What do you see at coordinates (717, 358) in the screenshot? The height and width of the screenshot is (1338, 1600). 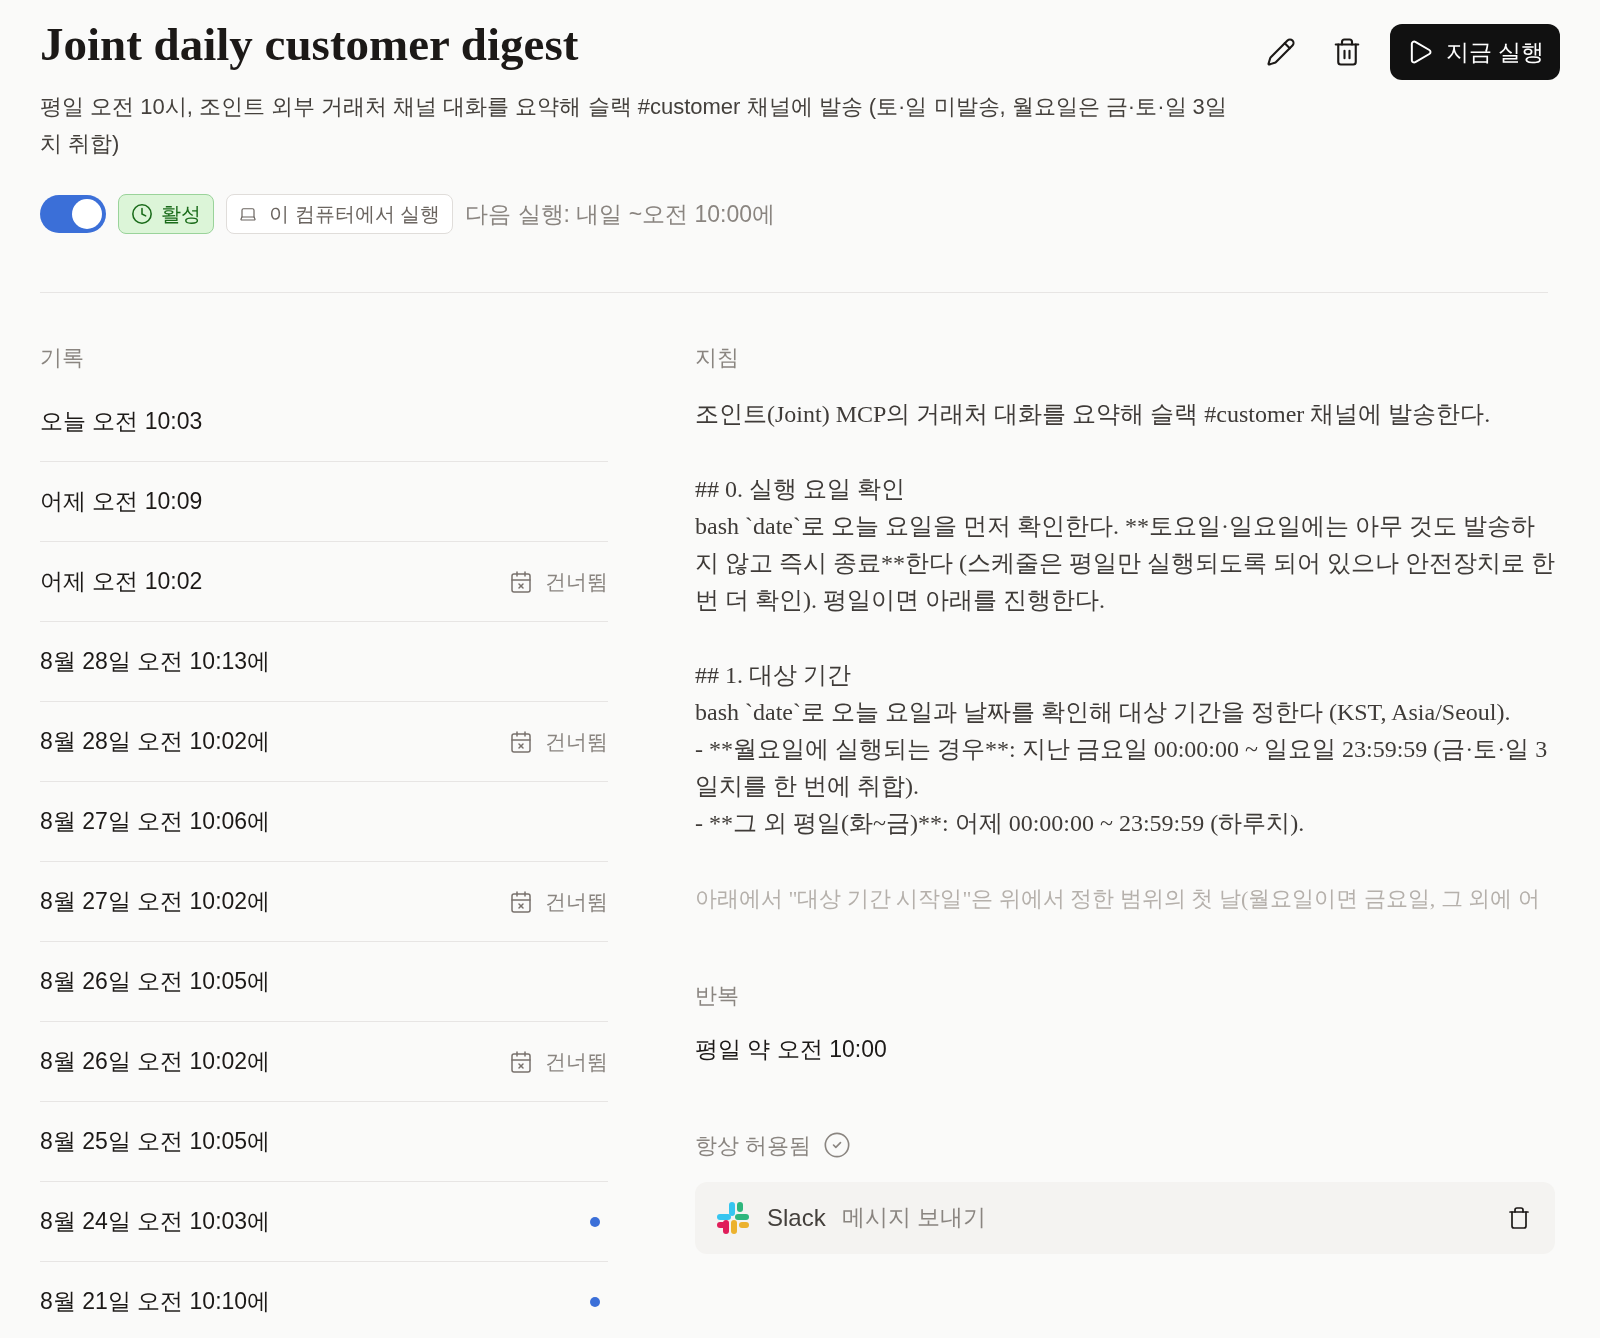 I see `instructions-heading: 지침` at bounding box center [717, 358].